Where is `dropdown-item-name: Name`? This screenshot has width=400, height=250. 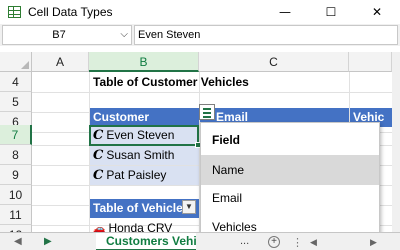 dropdown-item-name: Name is located at coordinates (290, 170).